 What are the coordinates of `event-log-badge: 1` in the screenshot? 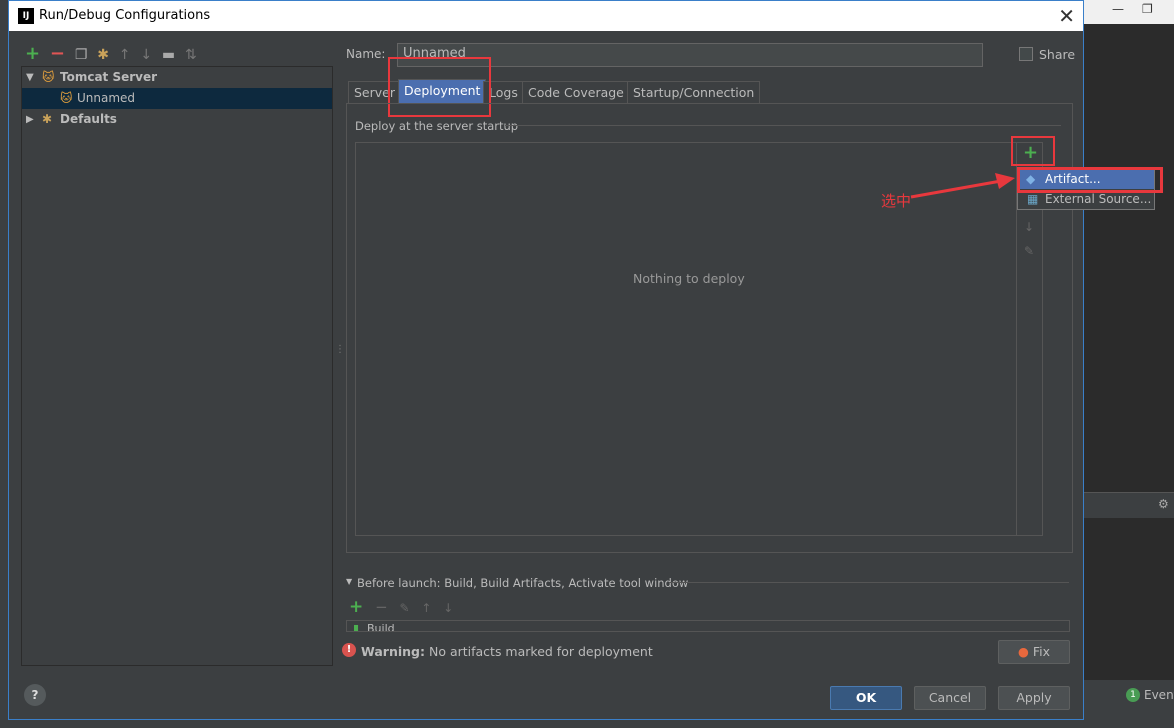 It's located at (1133, 695).